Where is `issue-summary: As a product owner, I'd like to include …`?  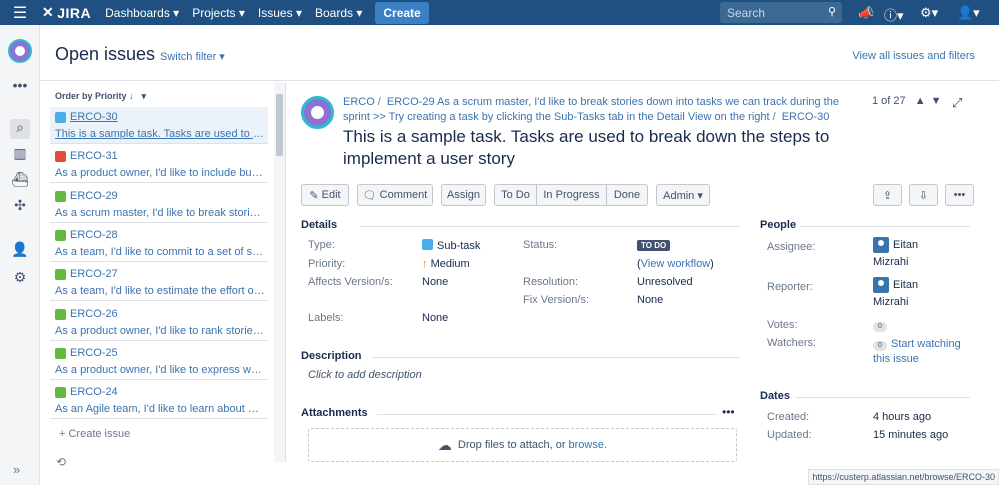 issue-summary: As a product owner, I'd like to include … is located at coordinates (160, 173).